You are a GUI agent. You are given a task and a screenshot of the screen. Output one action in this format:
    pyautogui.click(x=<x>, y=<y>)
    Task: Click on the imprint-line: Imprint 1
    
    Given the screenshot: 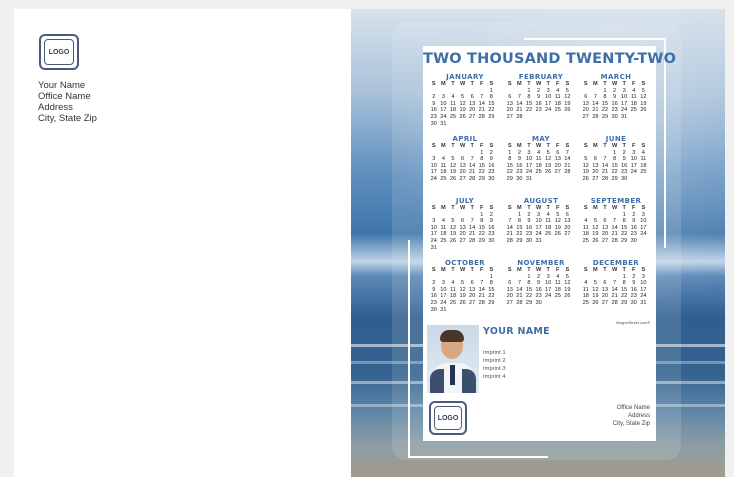 What is the action you would take?
    pyautogui.click(x=494, y=353)
    